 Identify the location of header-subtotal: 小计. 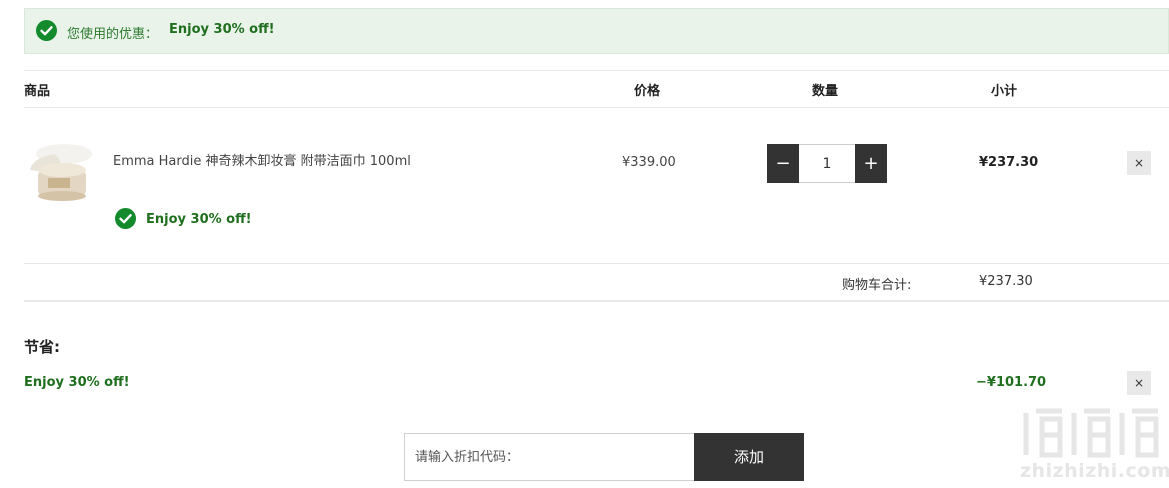
(1004, 91).